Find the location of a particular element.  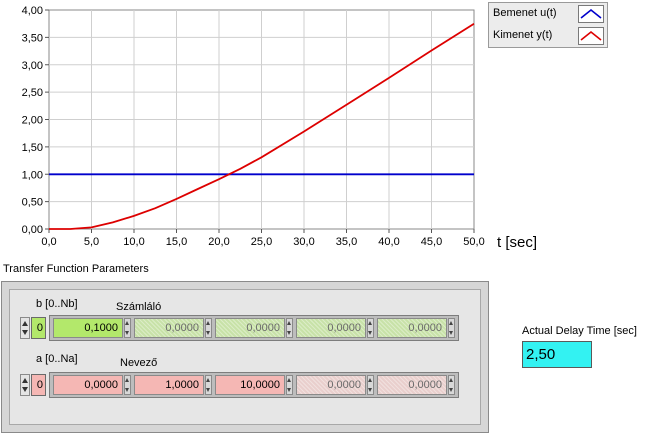

x-tick-label: 50,0 is located at coordinates (473, 242).